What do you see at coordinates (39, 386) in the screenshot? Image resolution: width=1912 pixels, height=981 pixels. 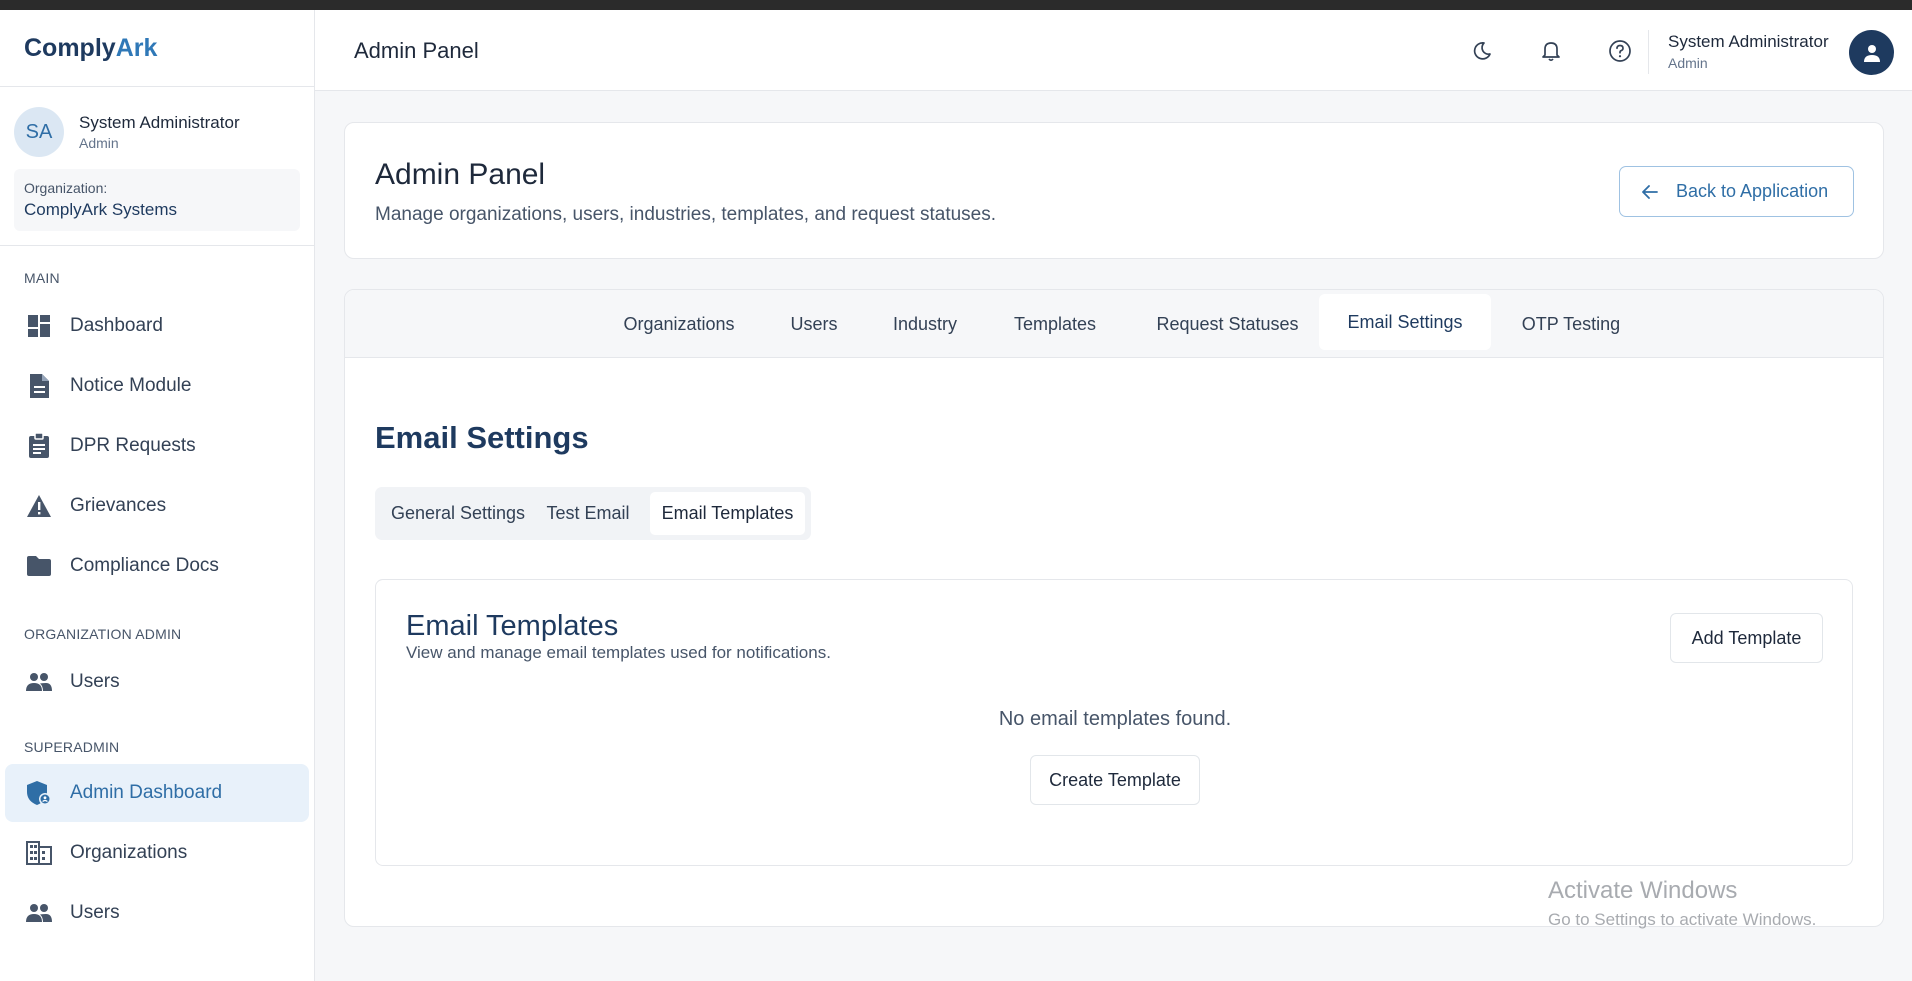 I see `document-icon` at bounding box center [39, 386].